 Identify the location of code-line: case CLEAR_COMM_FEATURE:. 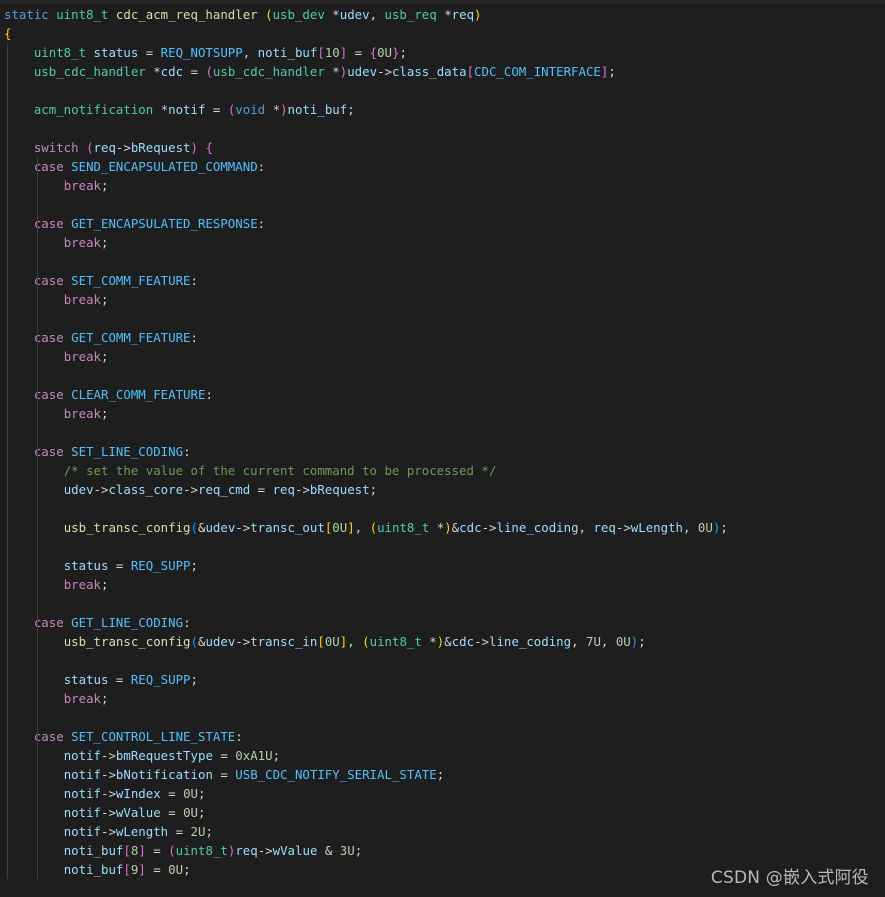
(443, 394).